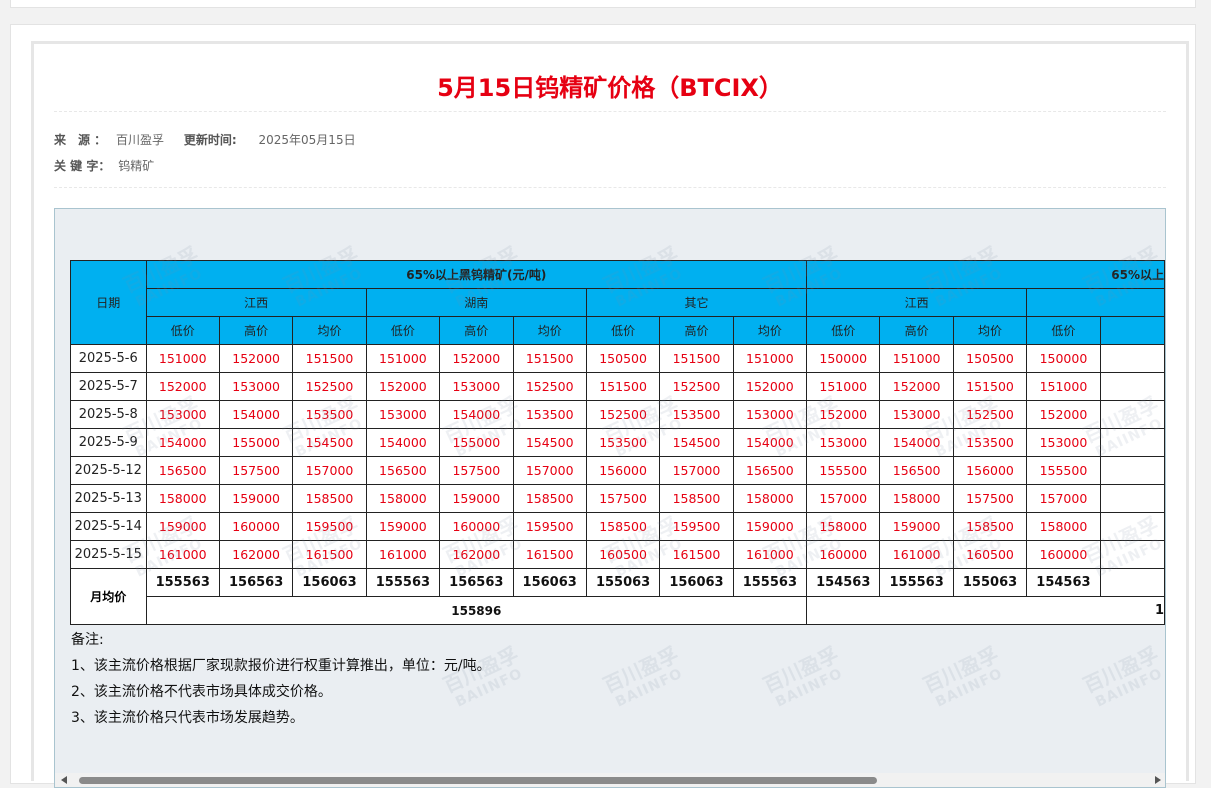  I want to click on keywords-value: 钨精矿, so click(136, 166).